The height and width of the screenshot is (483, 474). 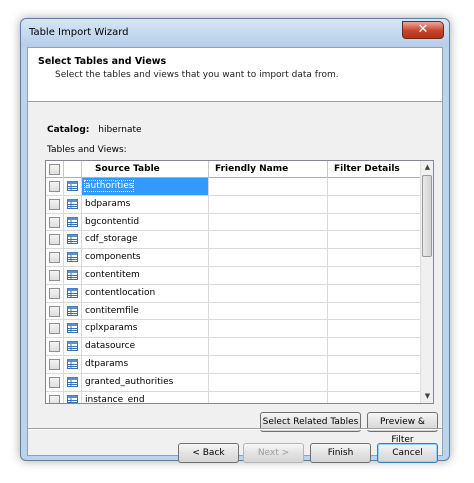 I want to click on table-row: bdparams, so click(x=233, y=204).